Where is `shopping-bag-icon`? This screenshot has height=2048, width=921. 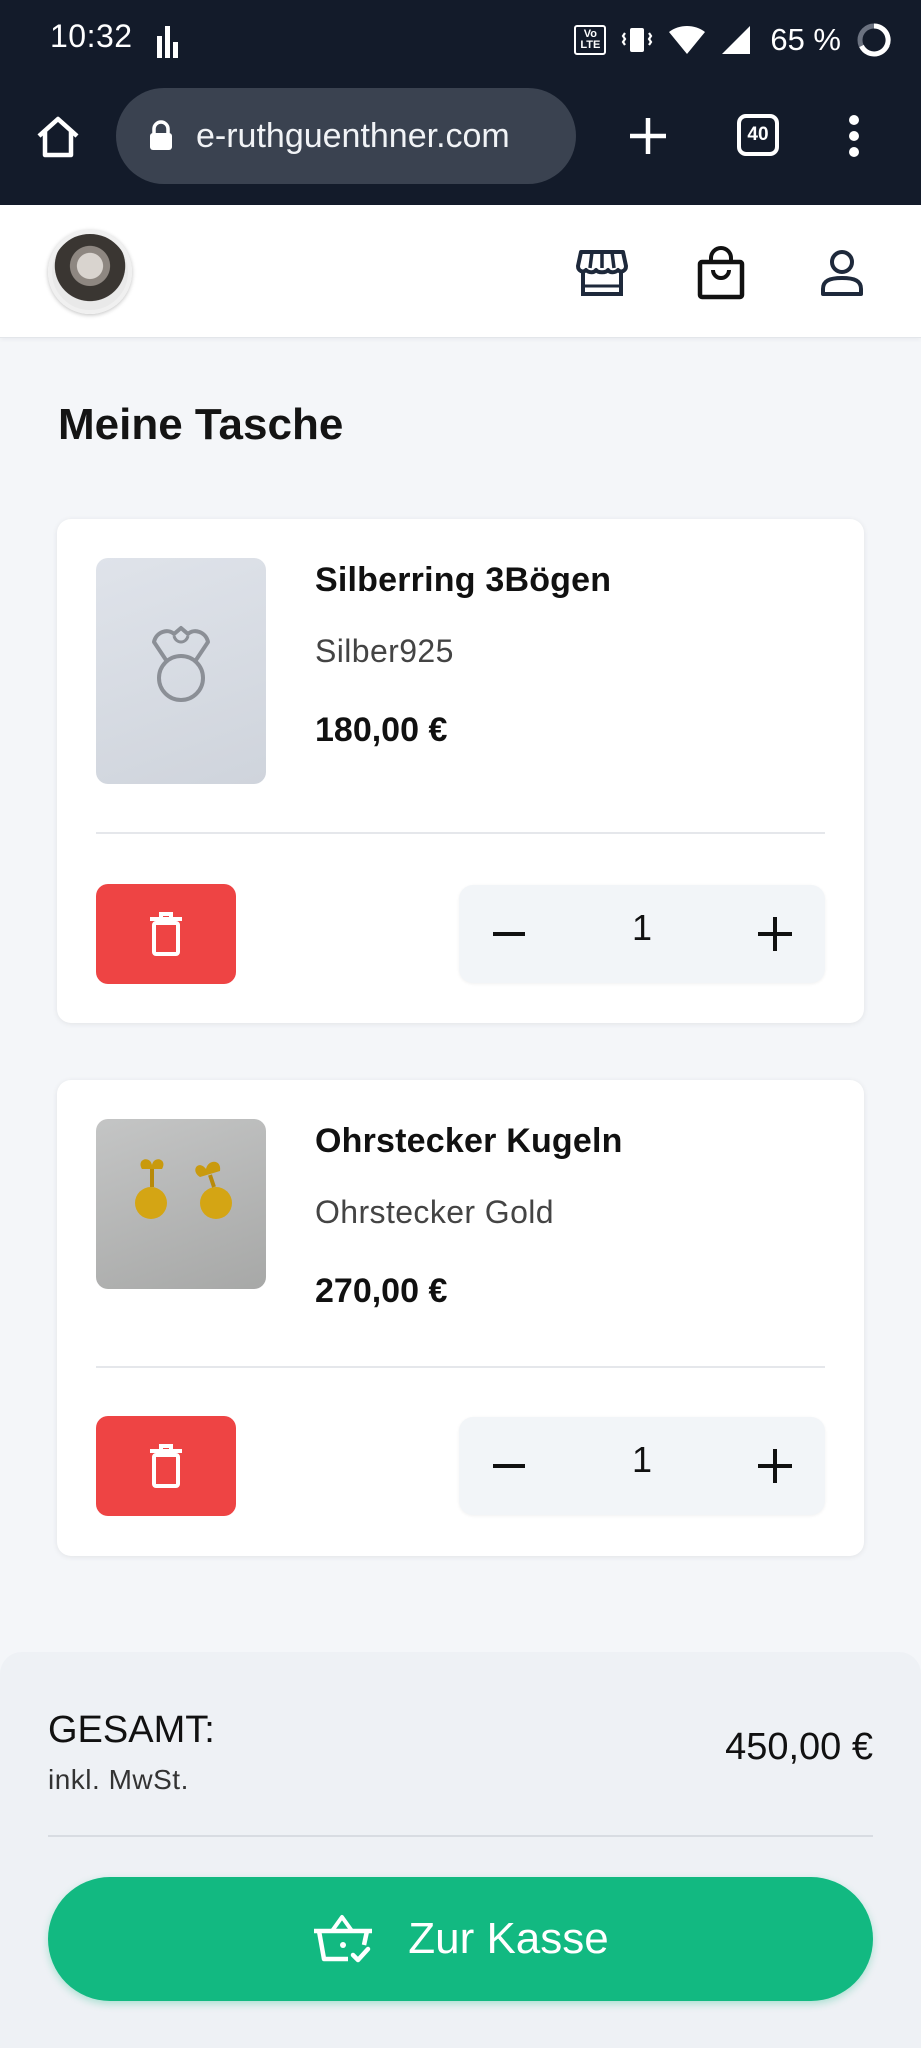 shopping-bag-icon is located at coordinates (721, 273).